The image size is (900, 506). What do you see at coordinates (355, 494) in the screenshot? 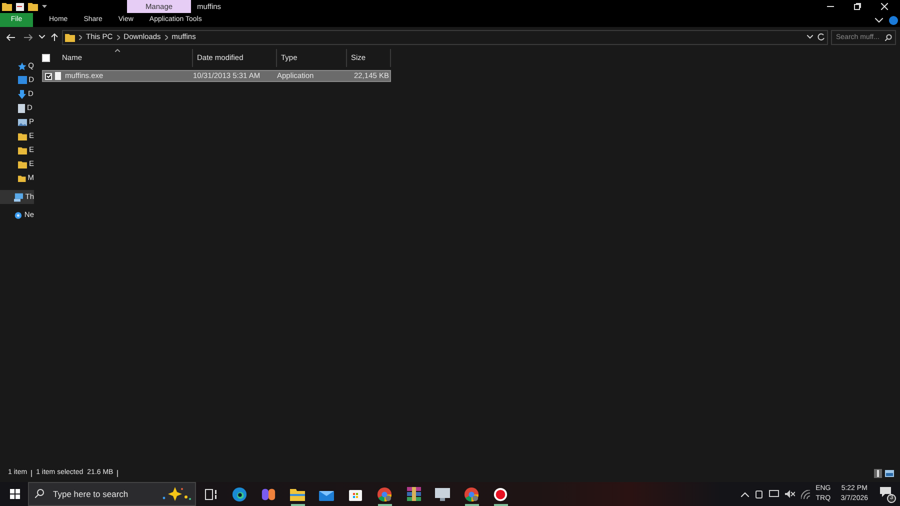
I see `store-bag-icon` at bounding box center [355, 494].